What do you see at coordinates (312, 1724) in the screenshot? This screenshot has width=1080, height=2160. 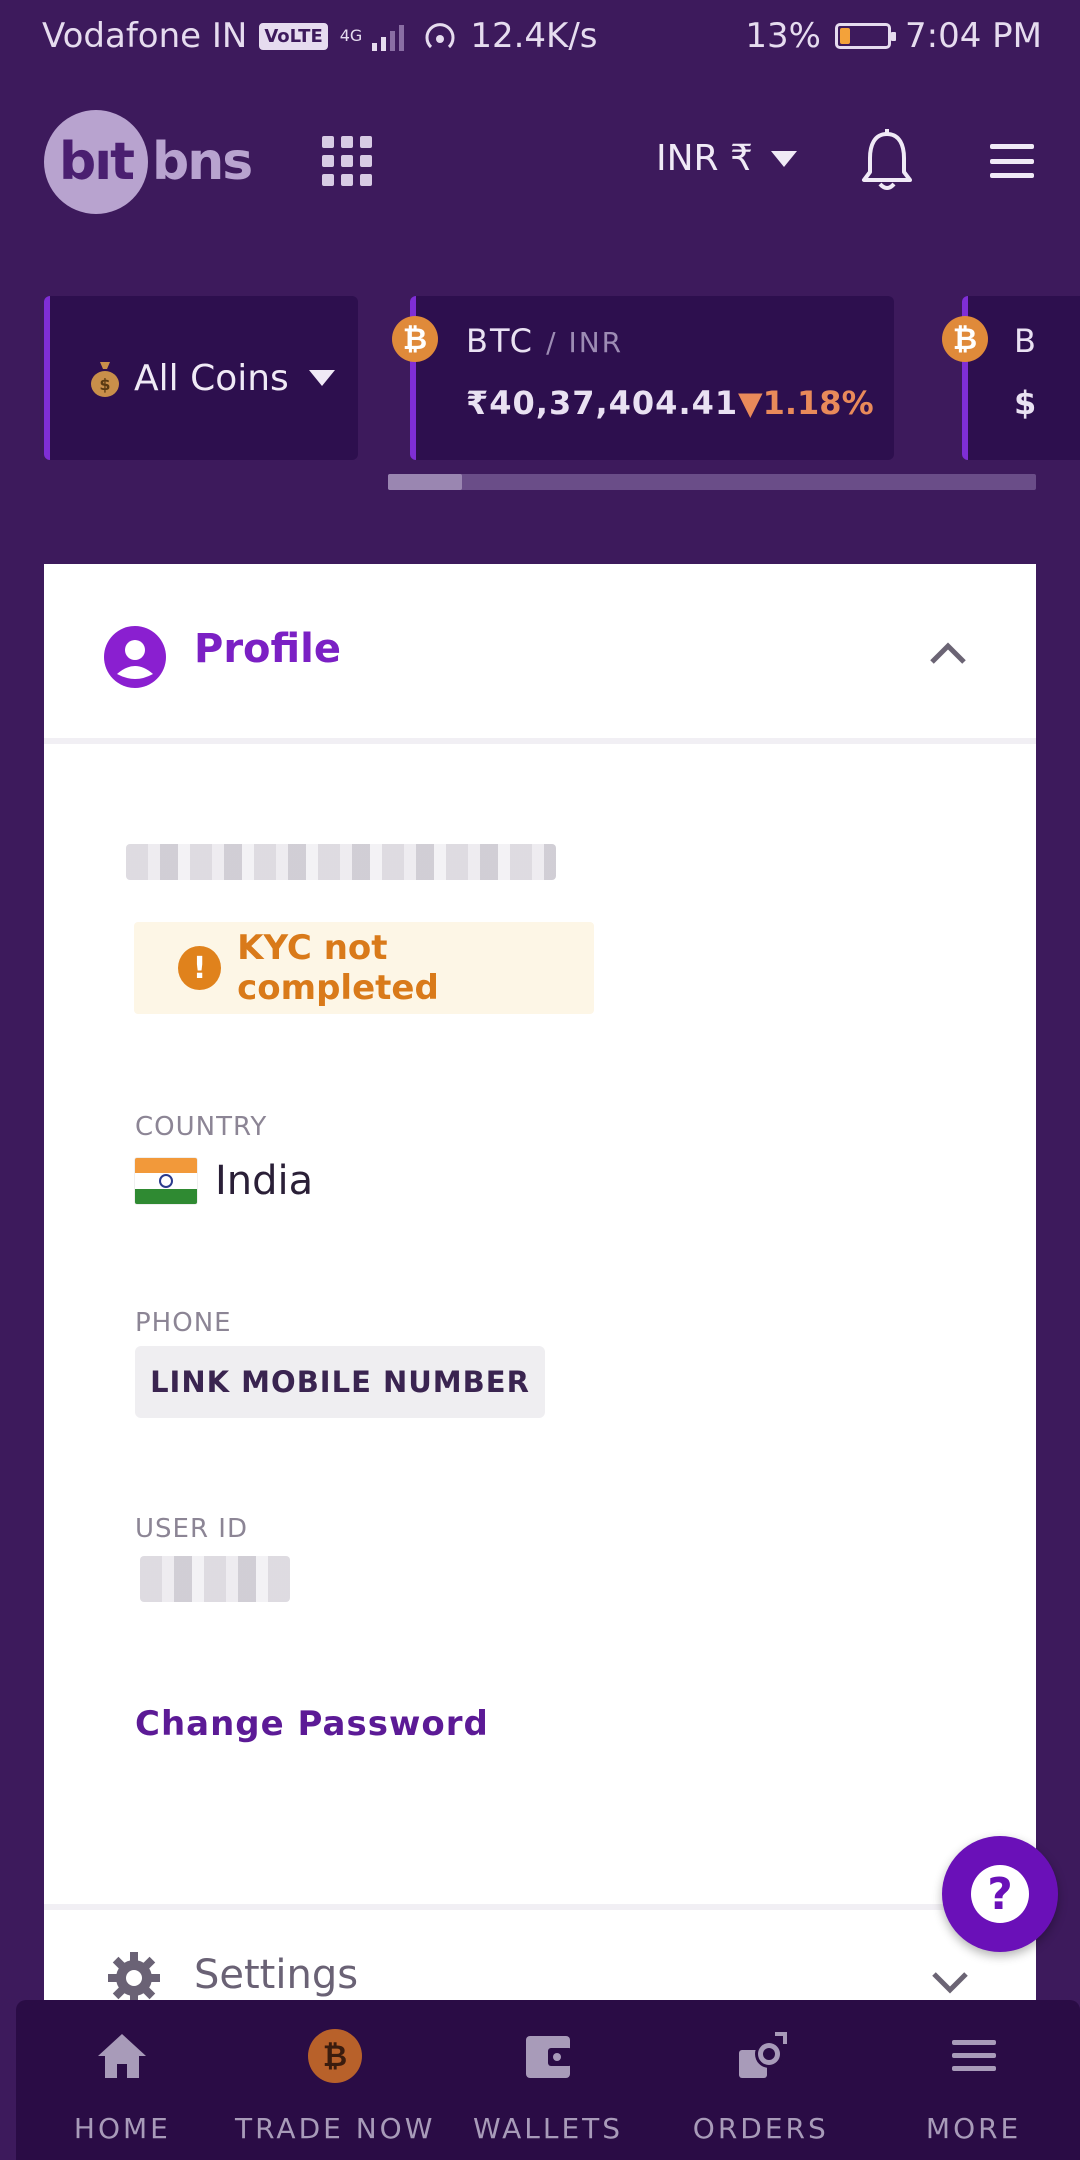 I see `change-password-link: Change Password` at bounding box center [312, 1724].